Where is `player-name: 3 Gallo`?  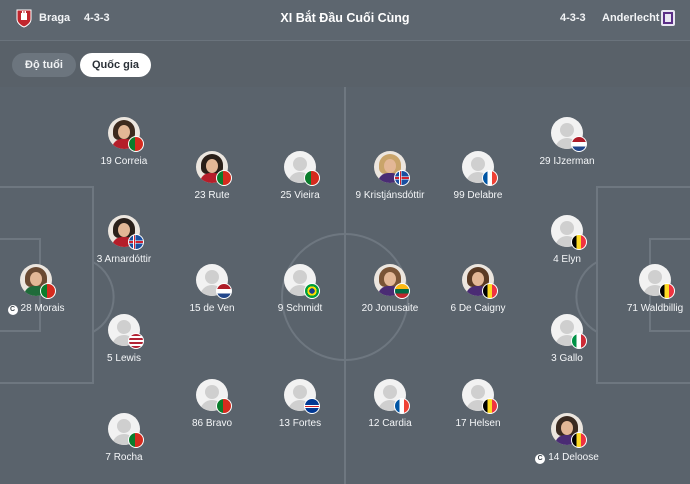 player-name: 3 Gallo is located at coordinates (567, 358).